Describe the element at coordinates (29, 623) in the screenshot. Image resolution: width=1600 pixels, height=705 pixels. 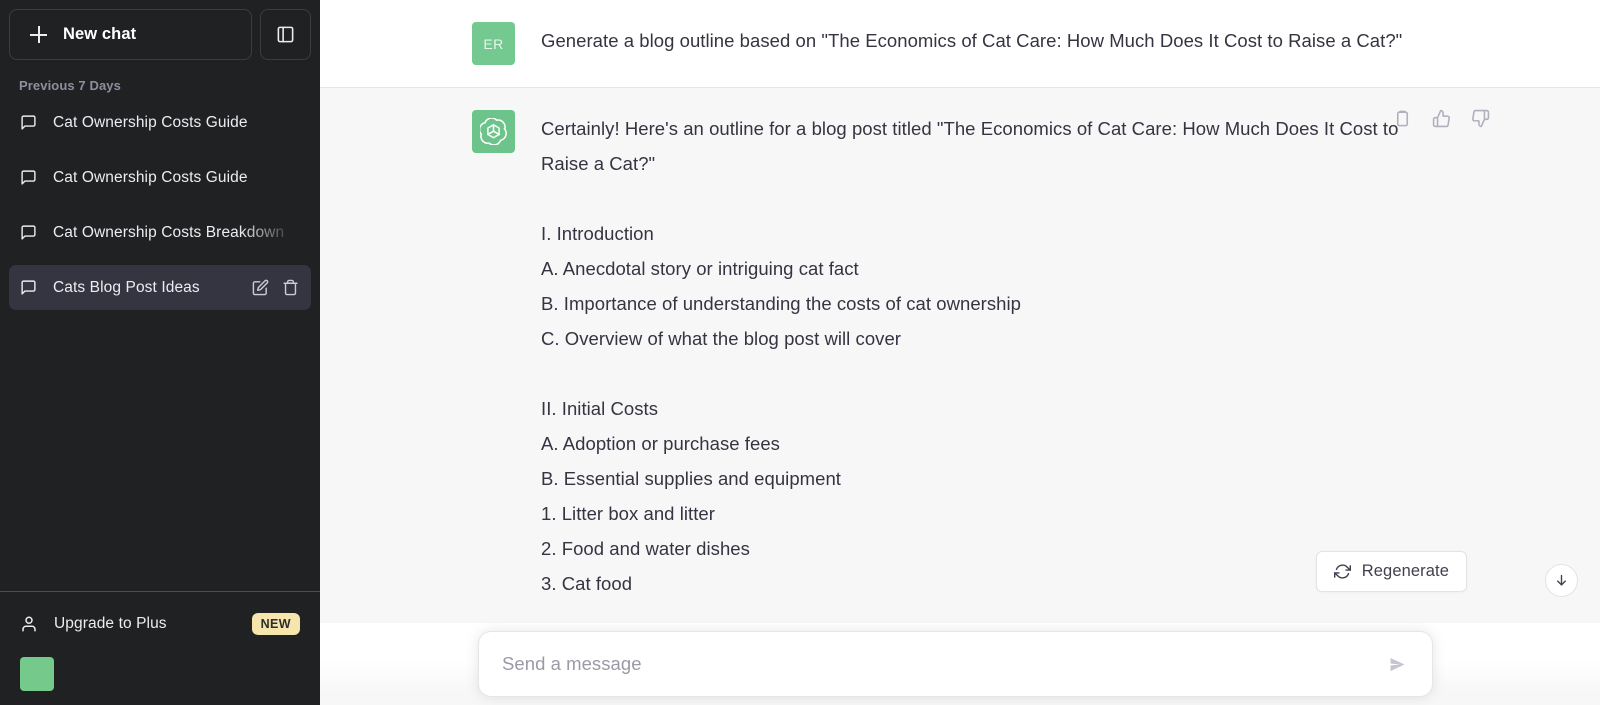
I see `person-icon` at that location.